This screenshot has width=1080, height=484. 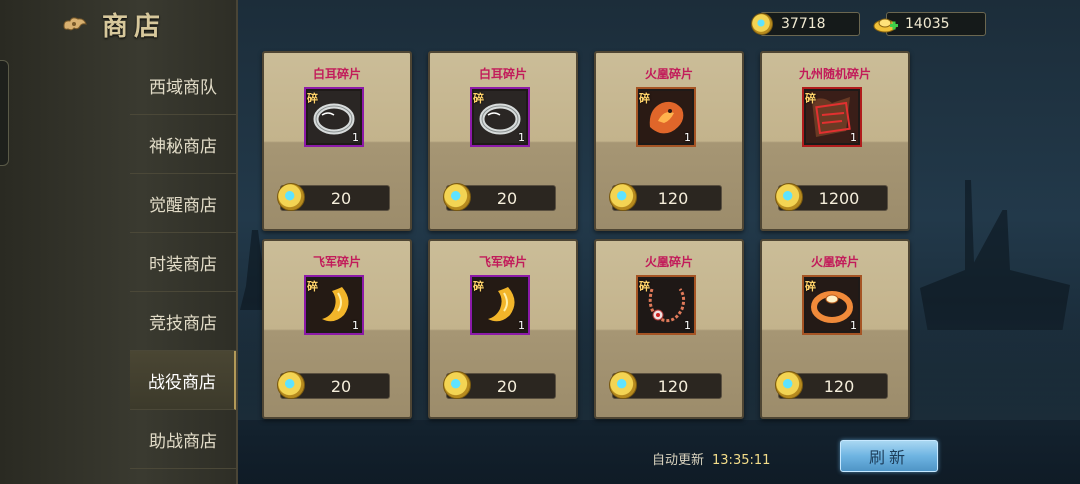 What do you see at coordinates (183, 85) in the screenshot?
I see `sidebar-item-western-caravan: 西域商队` at bounding box center [183, 85].